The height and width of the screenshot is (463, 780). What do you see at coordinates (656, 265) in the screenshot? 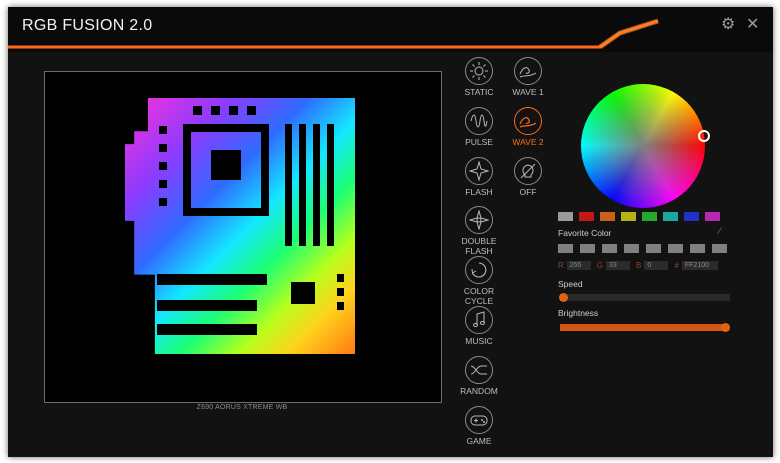
I see `blue-value-field: 0` at bounding box center [656, 265].